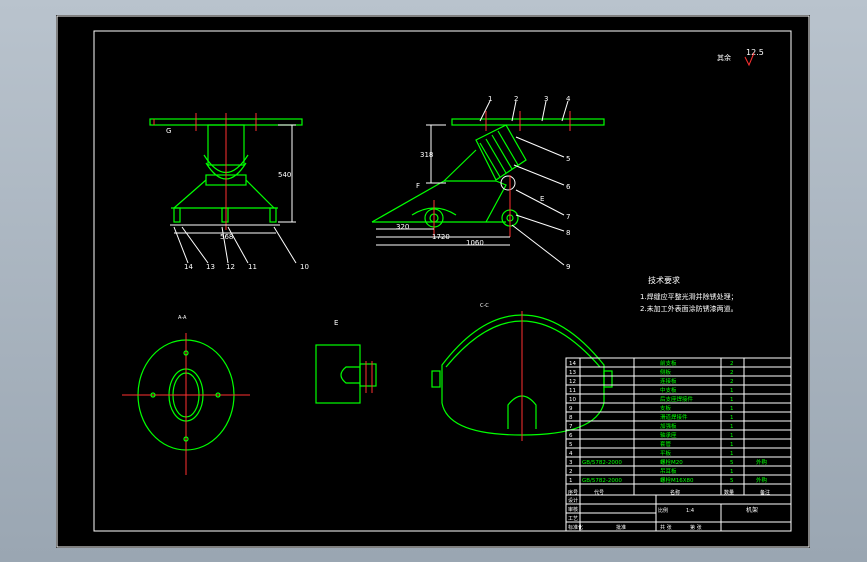 This screenshot has width=867, height=562. Describe the element at coordinates (573, 519) in the screenshot. I see `tb-process: 工艺` at that location.